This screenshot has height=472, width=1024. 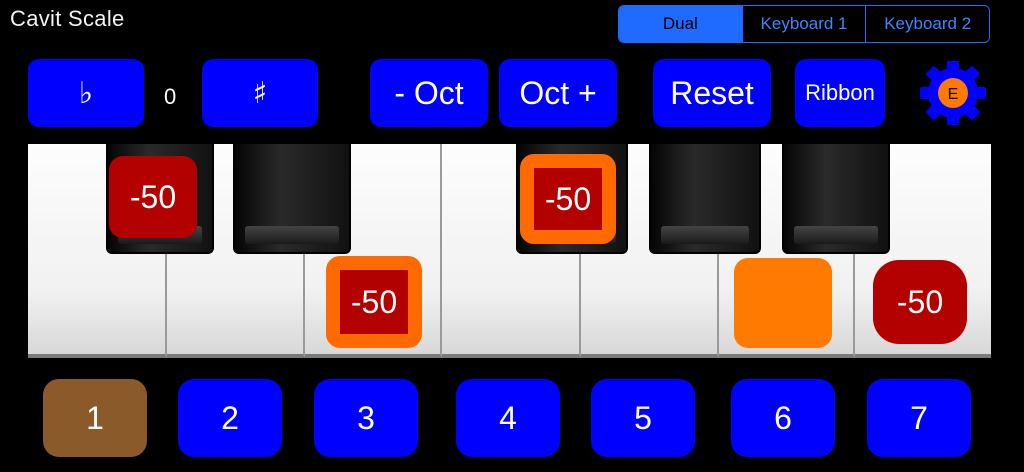 What do you see at coordinates (366, 418) in the screenshot?
I see `degree-button-3: 3` at bounding box center [366, 418].